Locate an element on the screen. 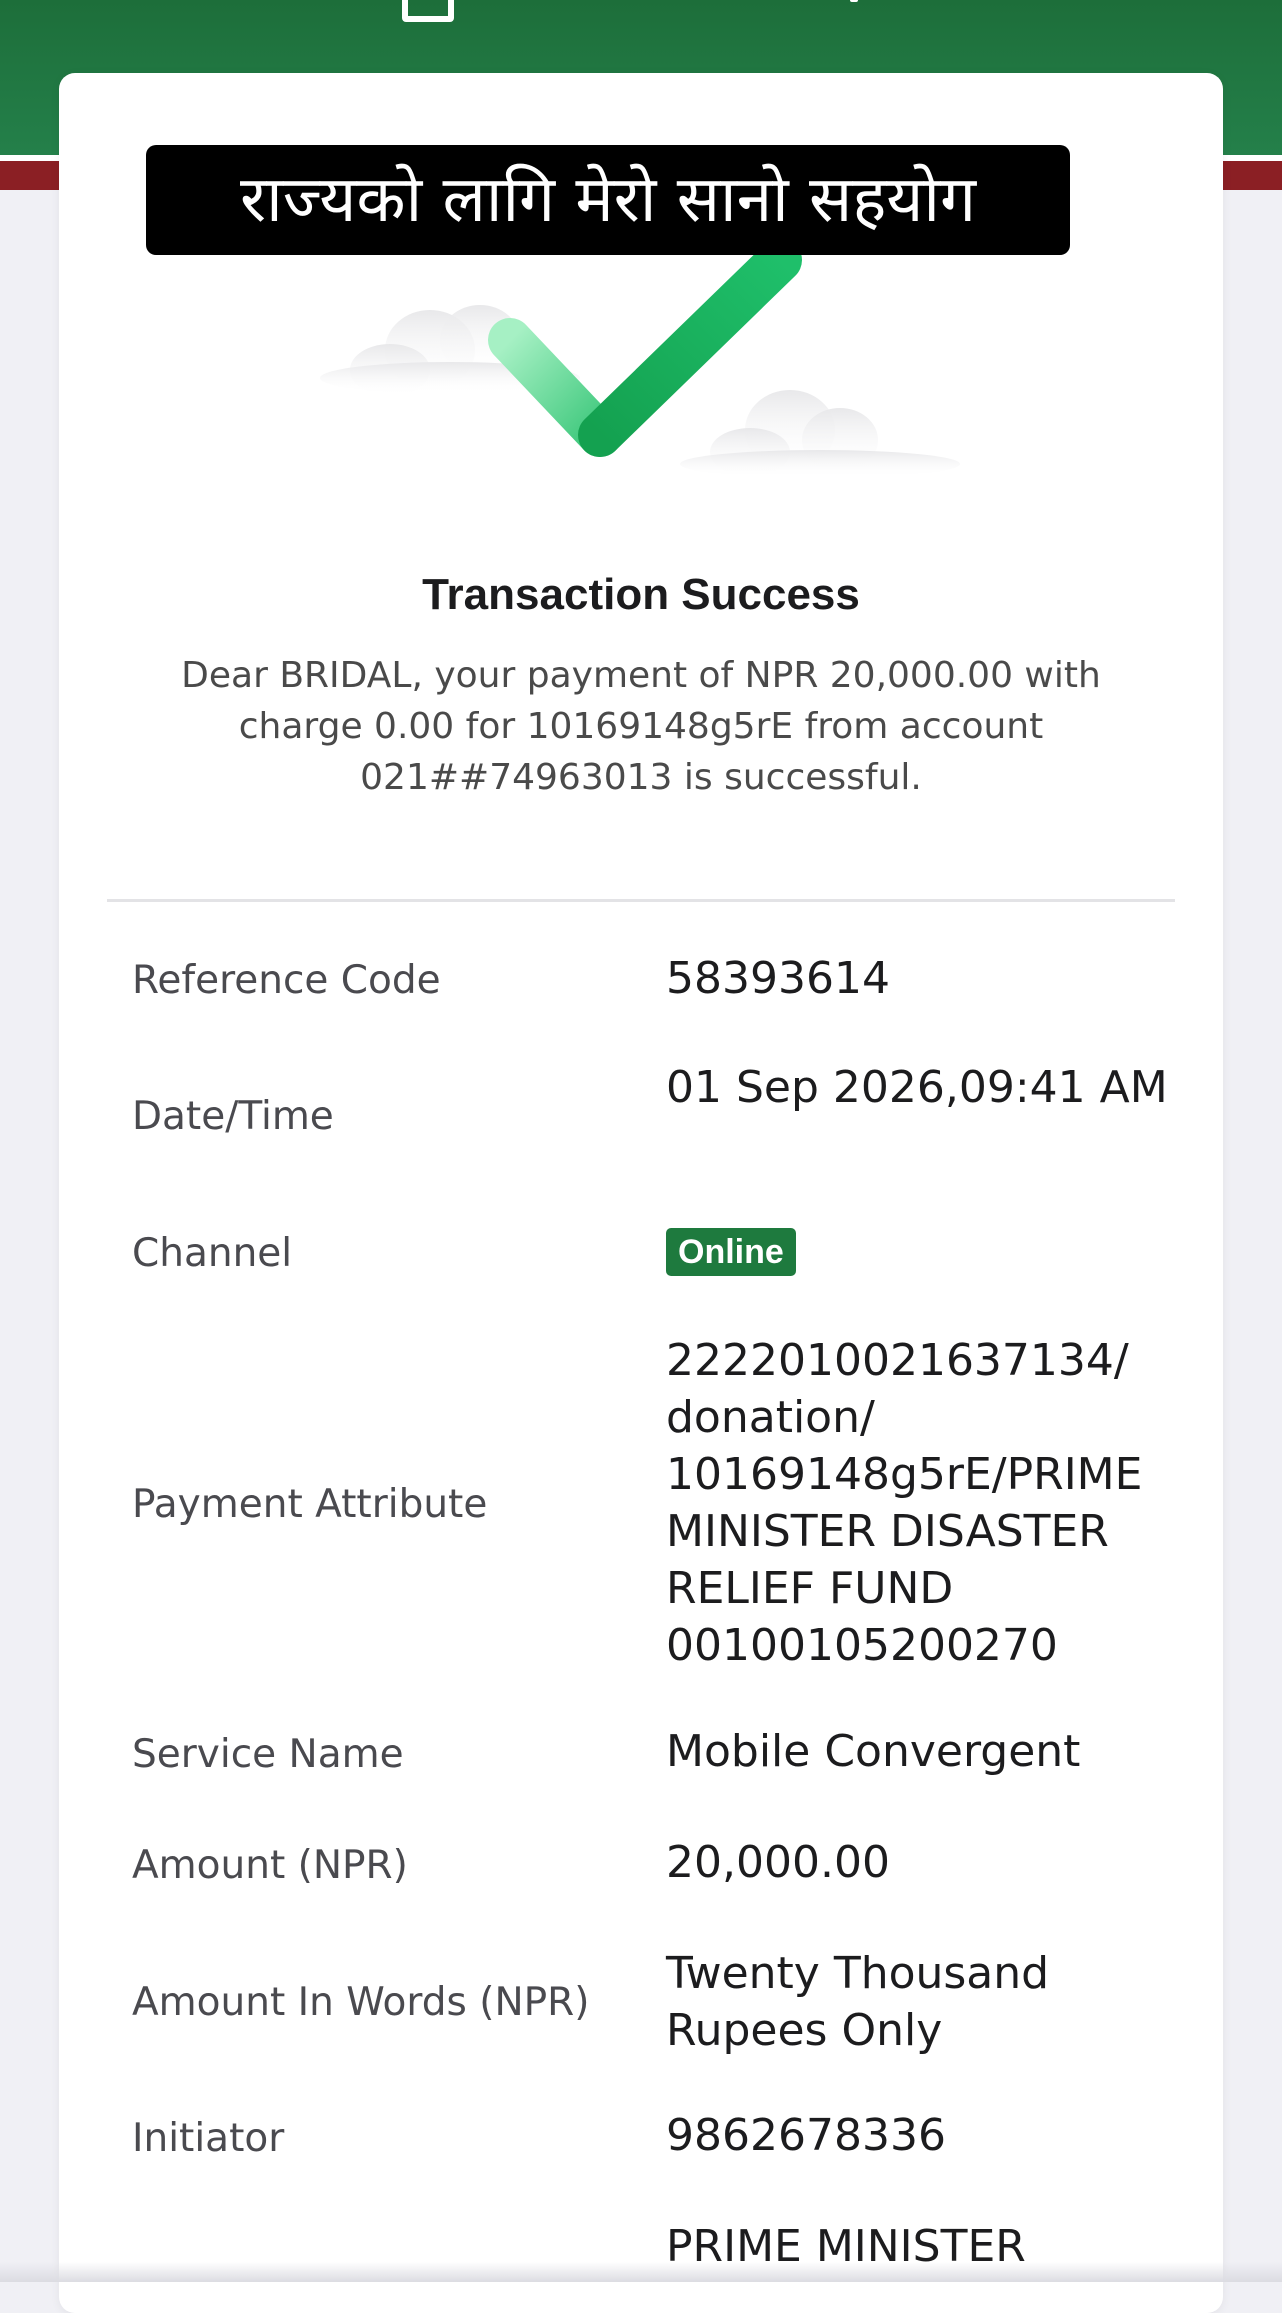  reference-code-label: Reference Code is located at coordinates (286, 980).